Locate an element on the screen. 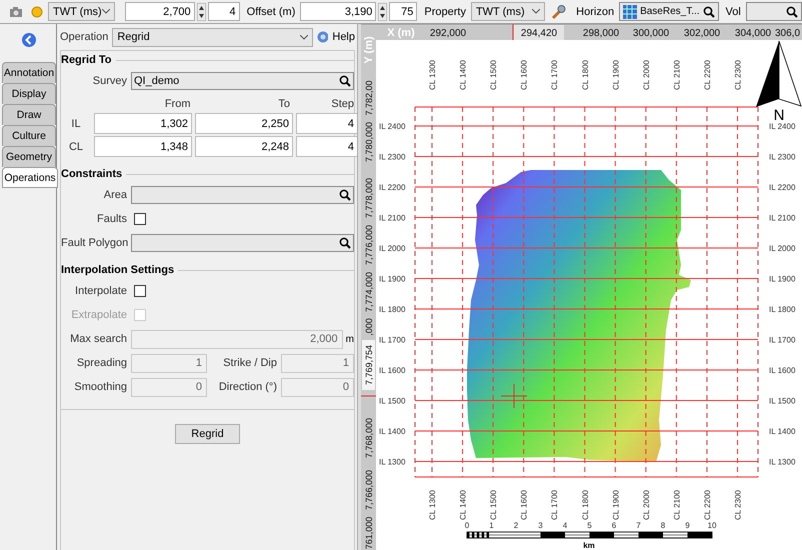 The image size is (802, 550). faults-checkbox is located at coordinates (140, 219).